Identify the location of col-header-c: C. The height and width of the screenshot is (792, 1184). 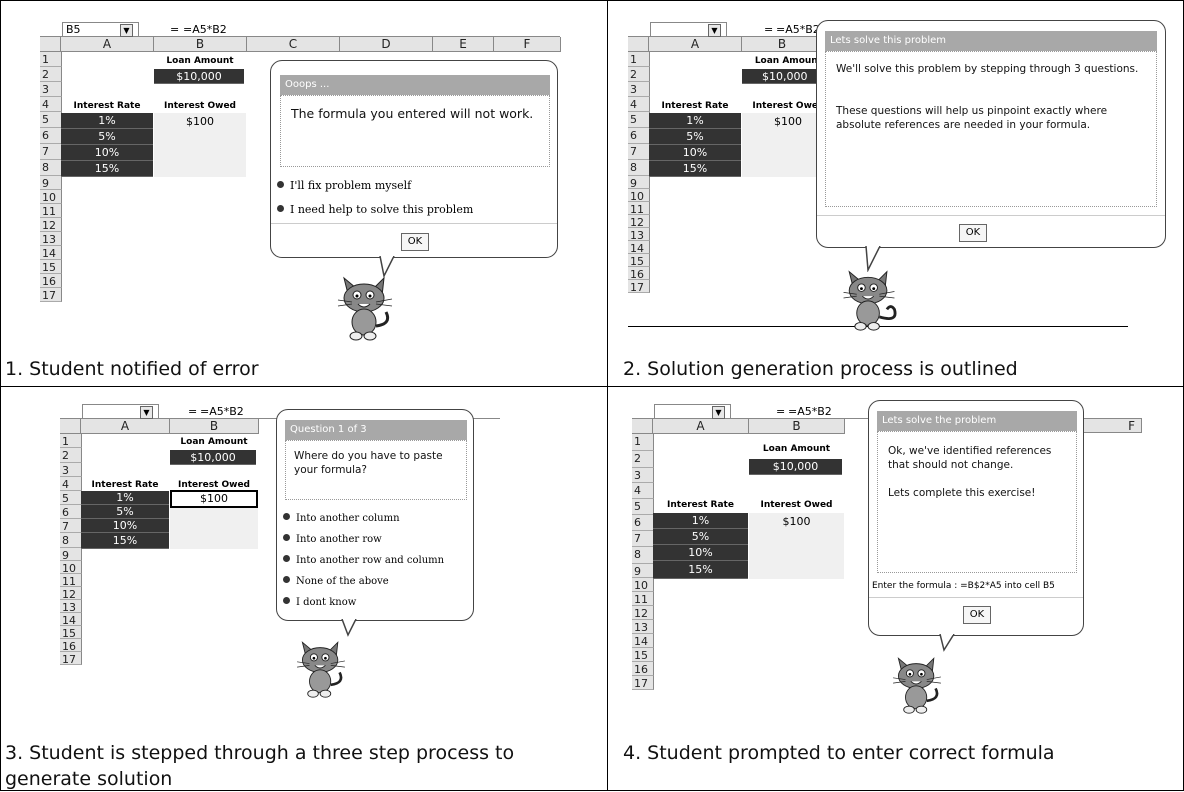
(293, 44).